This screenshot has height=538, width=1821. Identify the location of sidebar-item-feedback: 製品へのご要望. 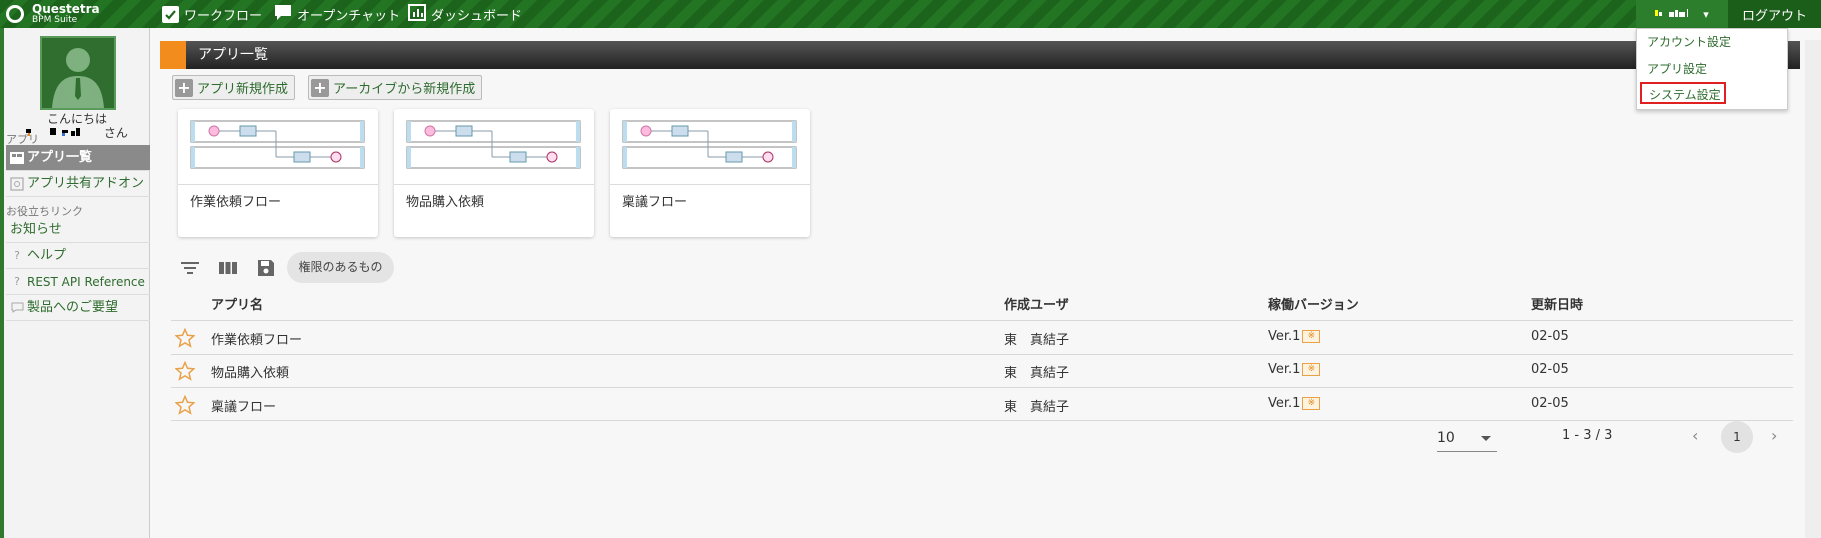
(78, 308).